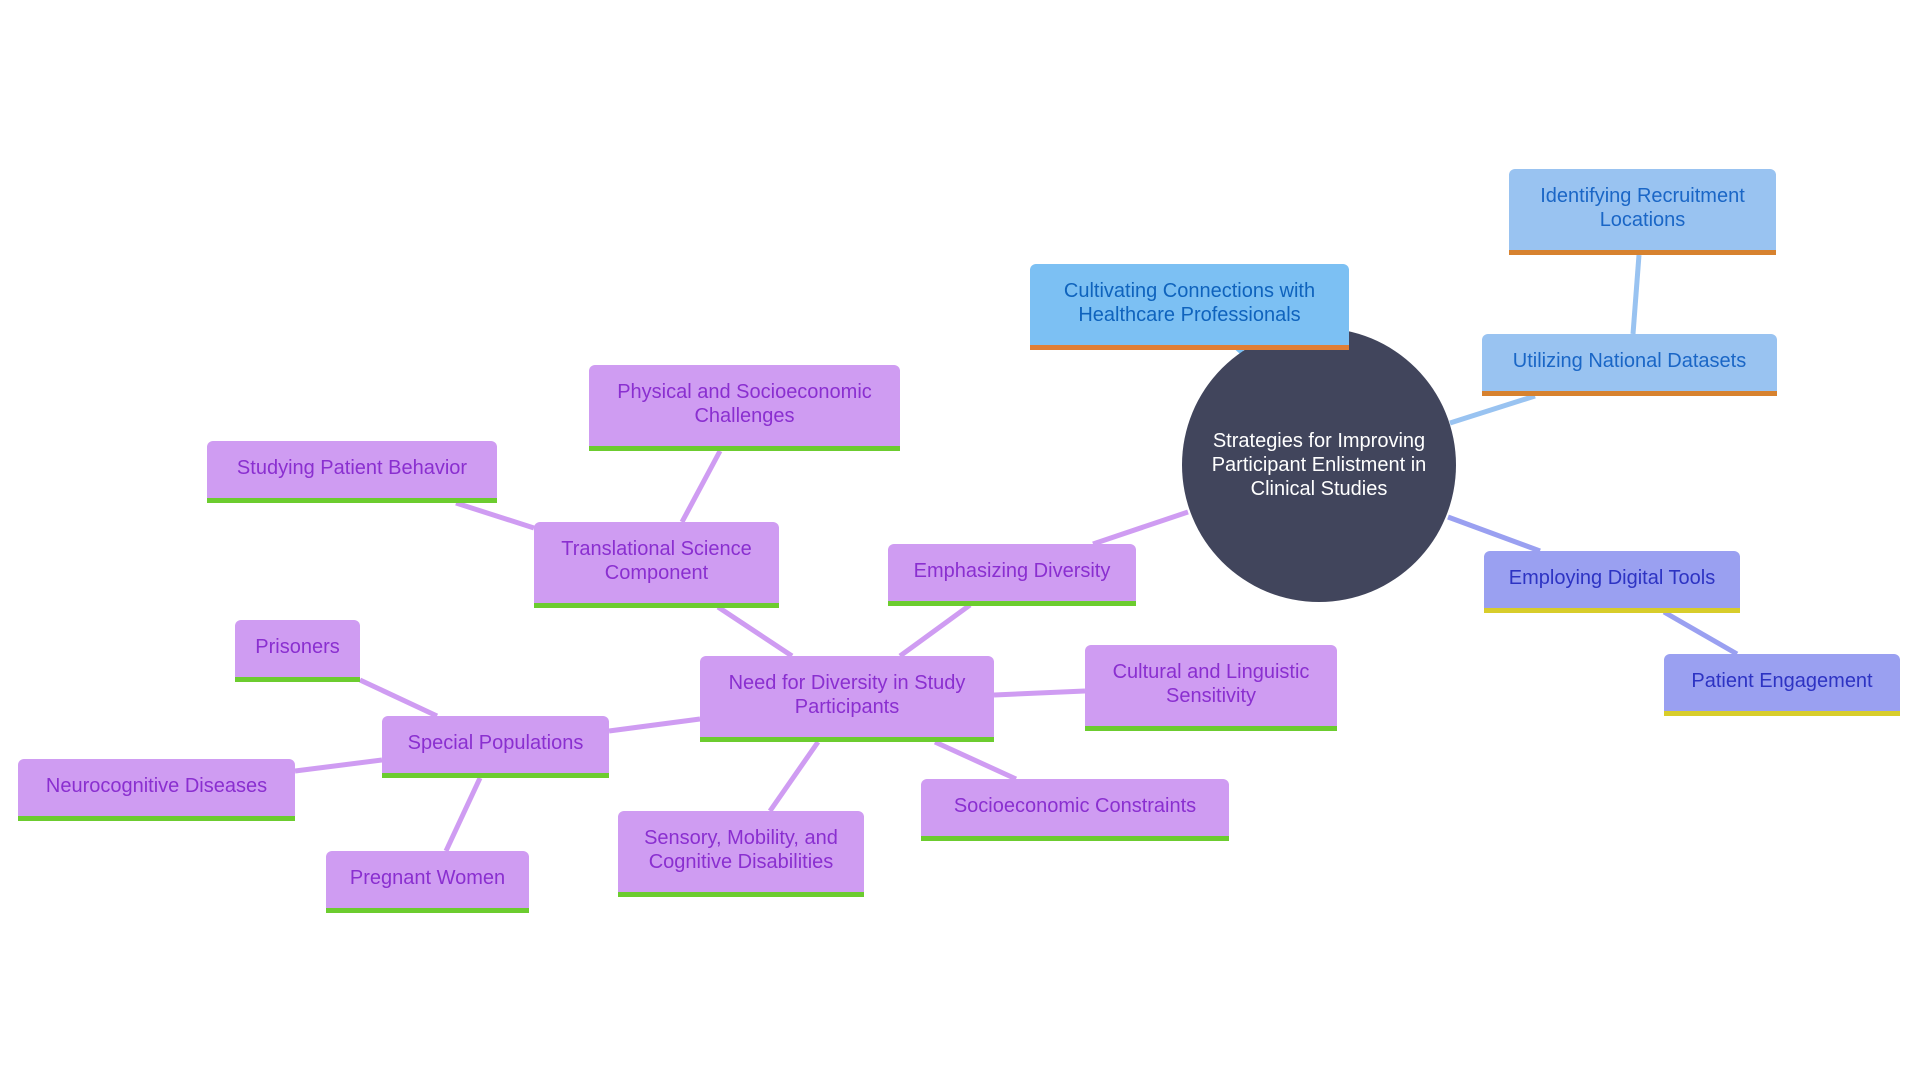  Describe the element at coordinates (352, 467) in the screenshot. I see `node-label: Studying Patient Behavior` at that location.